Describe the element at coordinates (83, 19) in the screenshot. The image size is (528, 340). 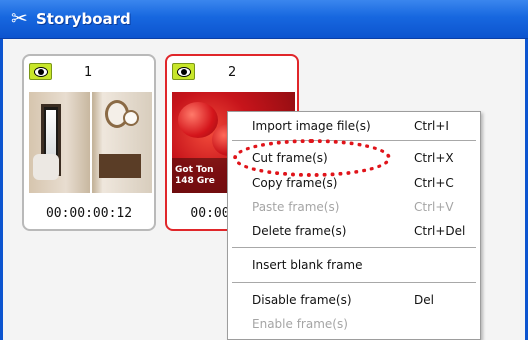
I see `window-title: Storyboard` at that location.